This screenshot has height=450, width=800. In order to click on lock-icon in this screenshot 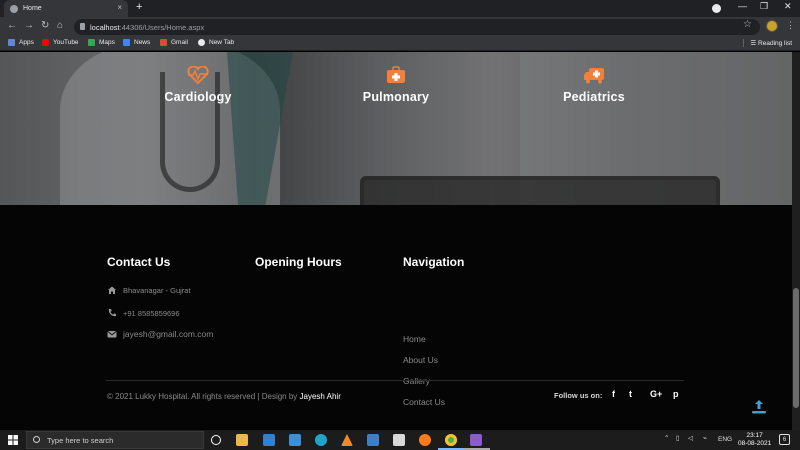, I will do `click(82, 26)`.